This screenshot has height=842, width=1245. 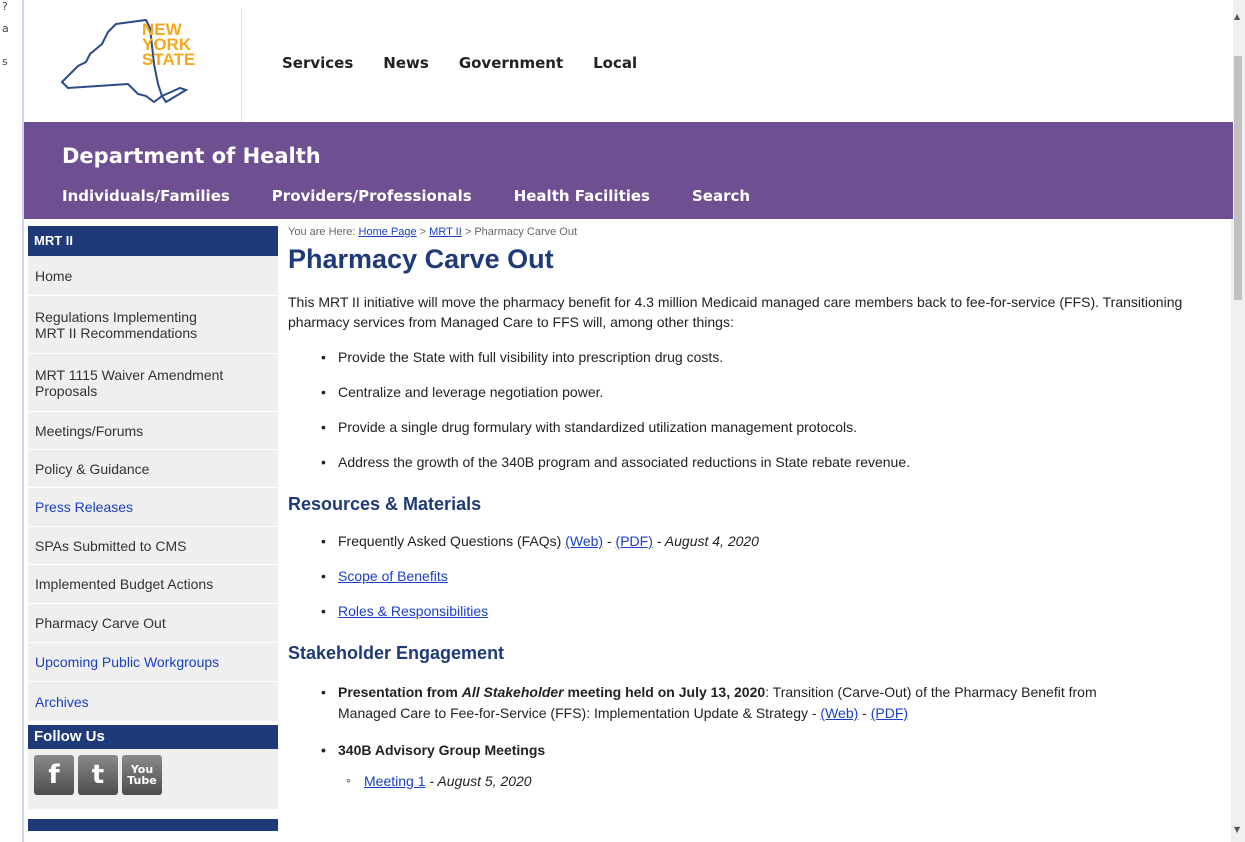 I want to click on breadcrumb-prefix: You are Here:, so click(x=323, y=232).